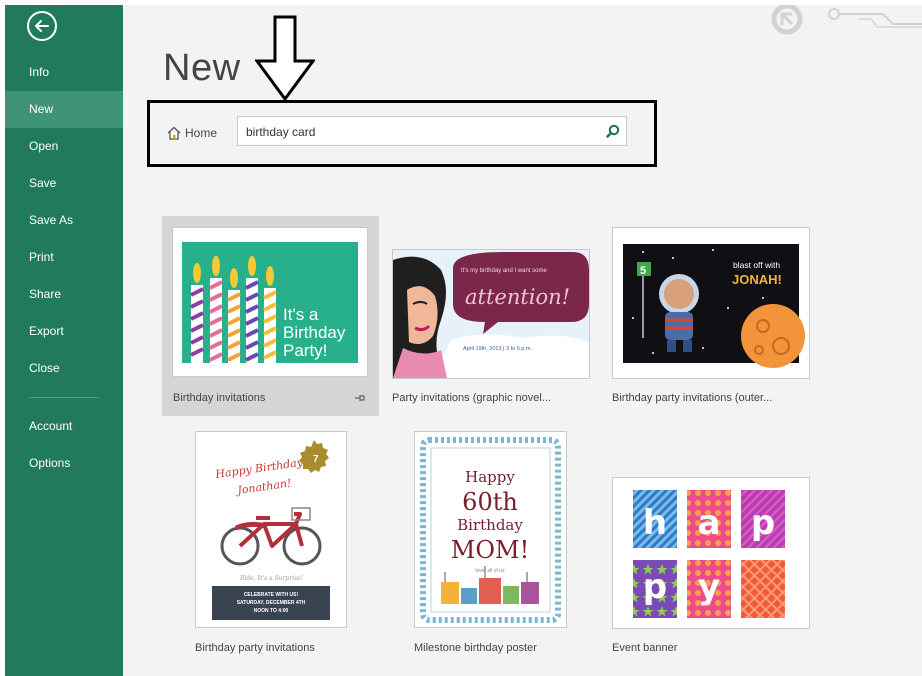  Describe the element at coordinates (285, 58) in the screenshot. I see `down-arrow-annotation-icon` at that location.